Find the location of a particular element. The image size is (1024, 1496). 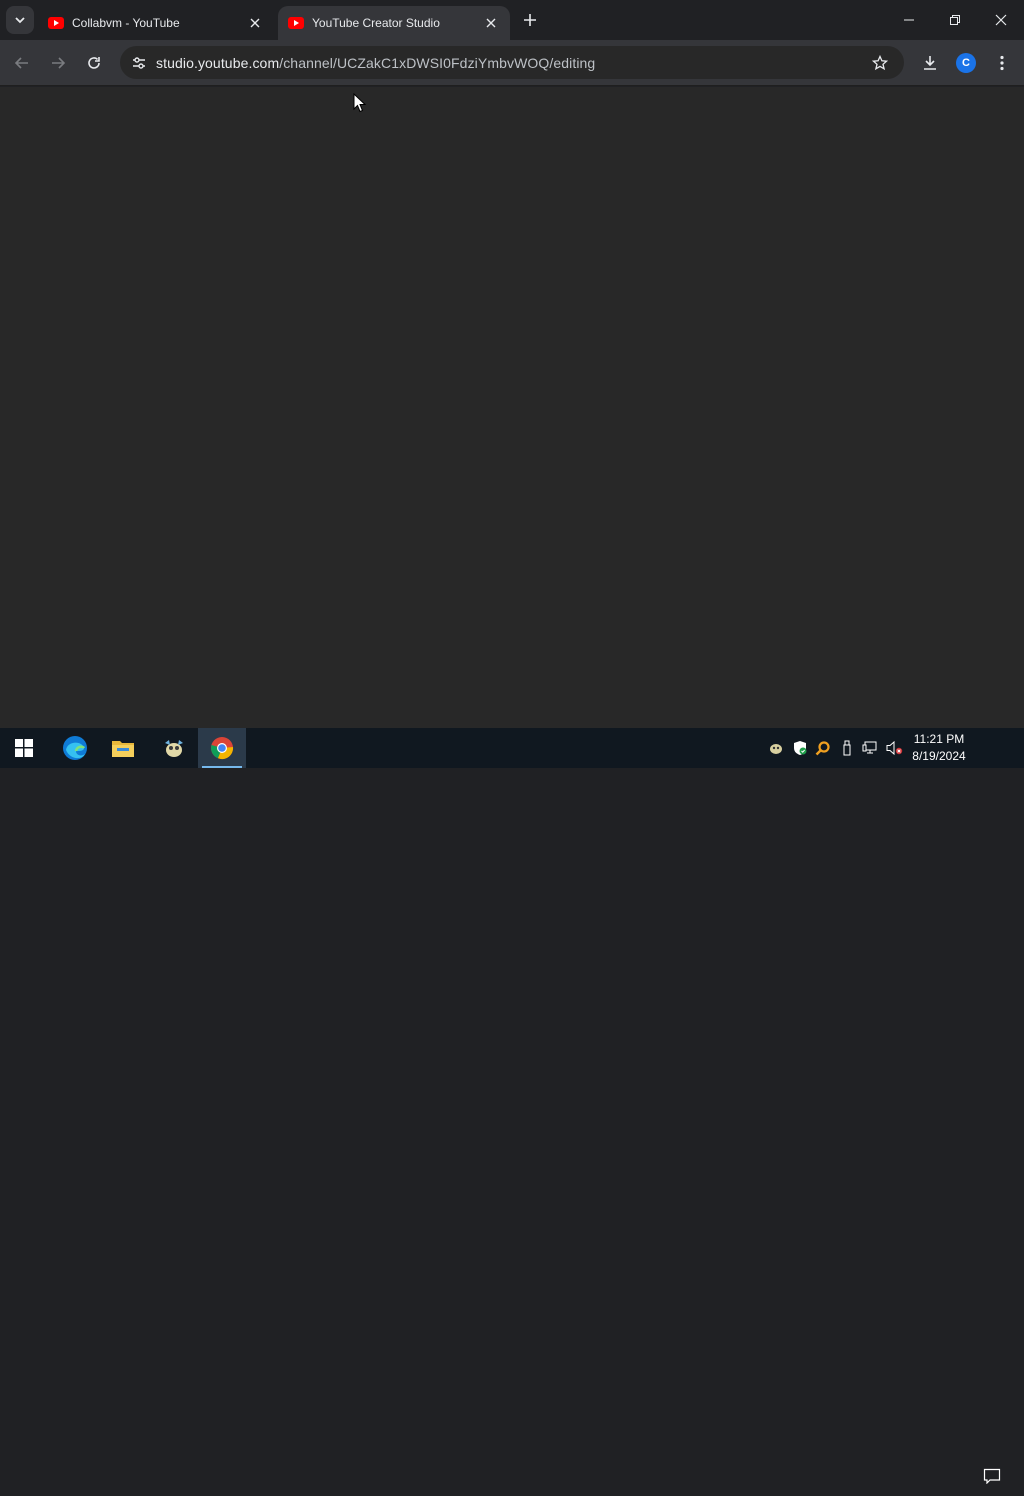

download-button is located at coordinates (930, 63).